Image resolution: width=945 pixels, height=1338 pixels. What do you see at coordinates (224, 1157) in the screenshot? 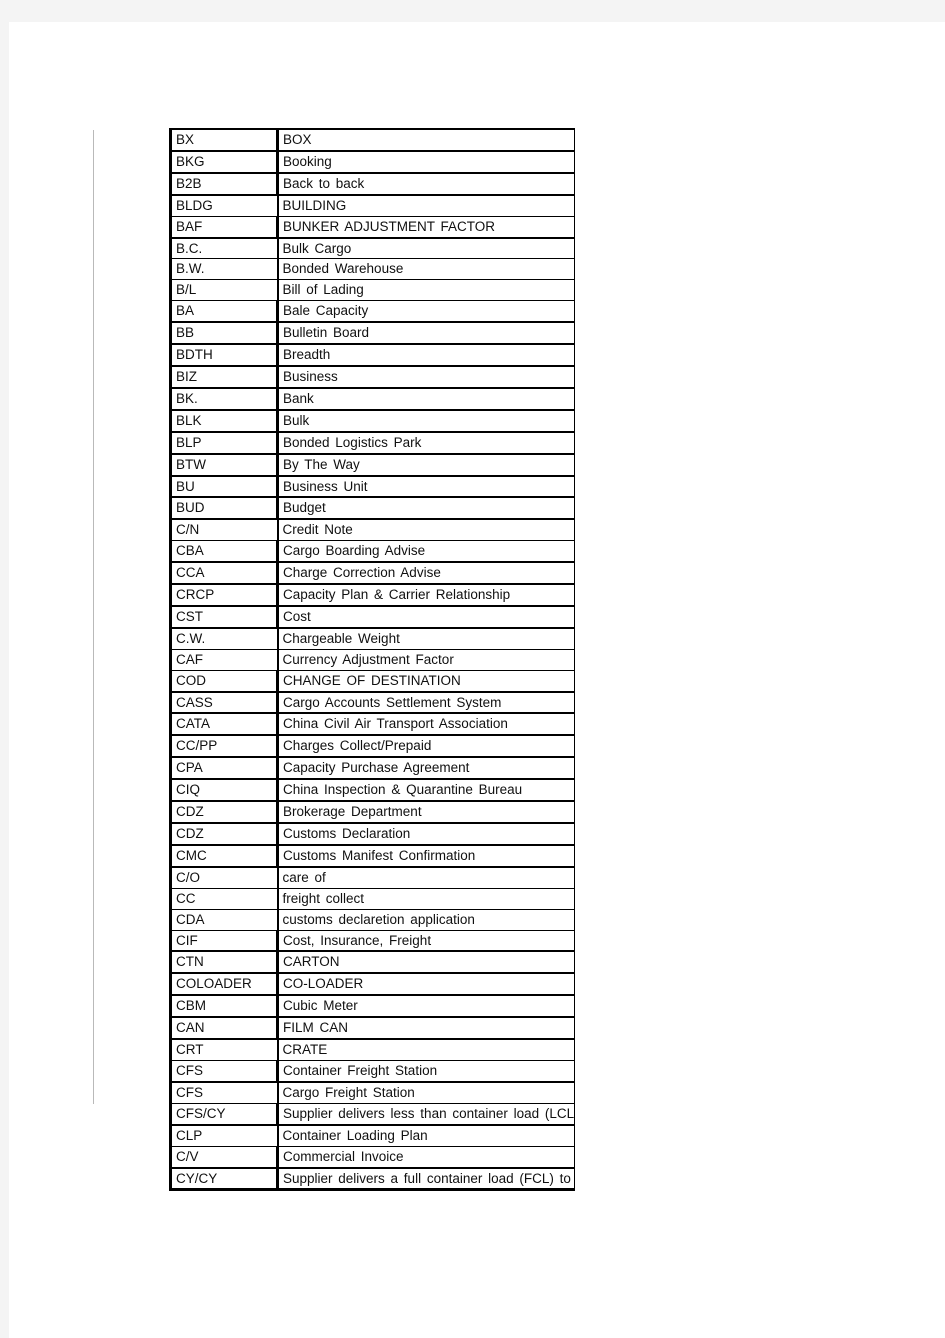
I see `abbreviation-code-cell: C/V` at bounding box center [224, 1157].